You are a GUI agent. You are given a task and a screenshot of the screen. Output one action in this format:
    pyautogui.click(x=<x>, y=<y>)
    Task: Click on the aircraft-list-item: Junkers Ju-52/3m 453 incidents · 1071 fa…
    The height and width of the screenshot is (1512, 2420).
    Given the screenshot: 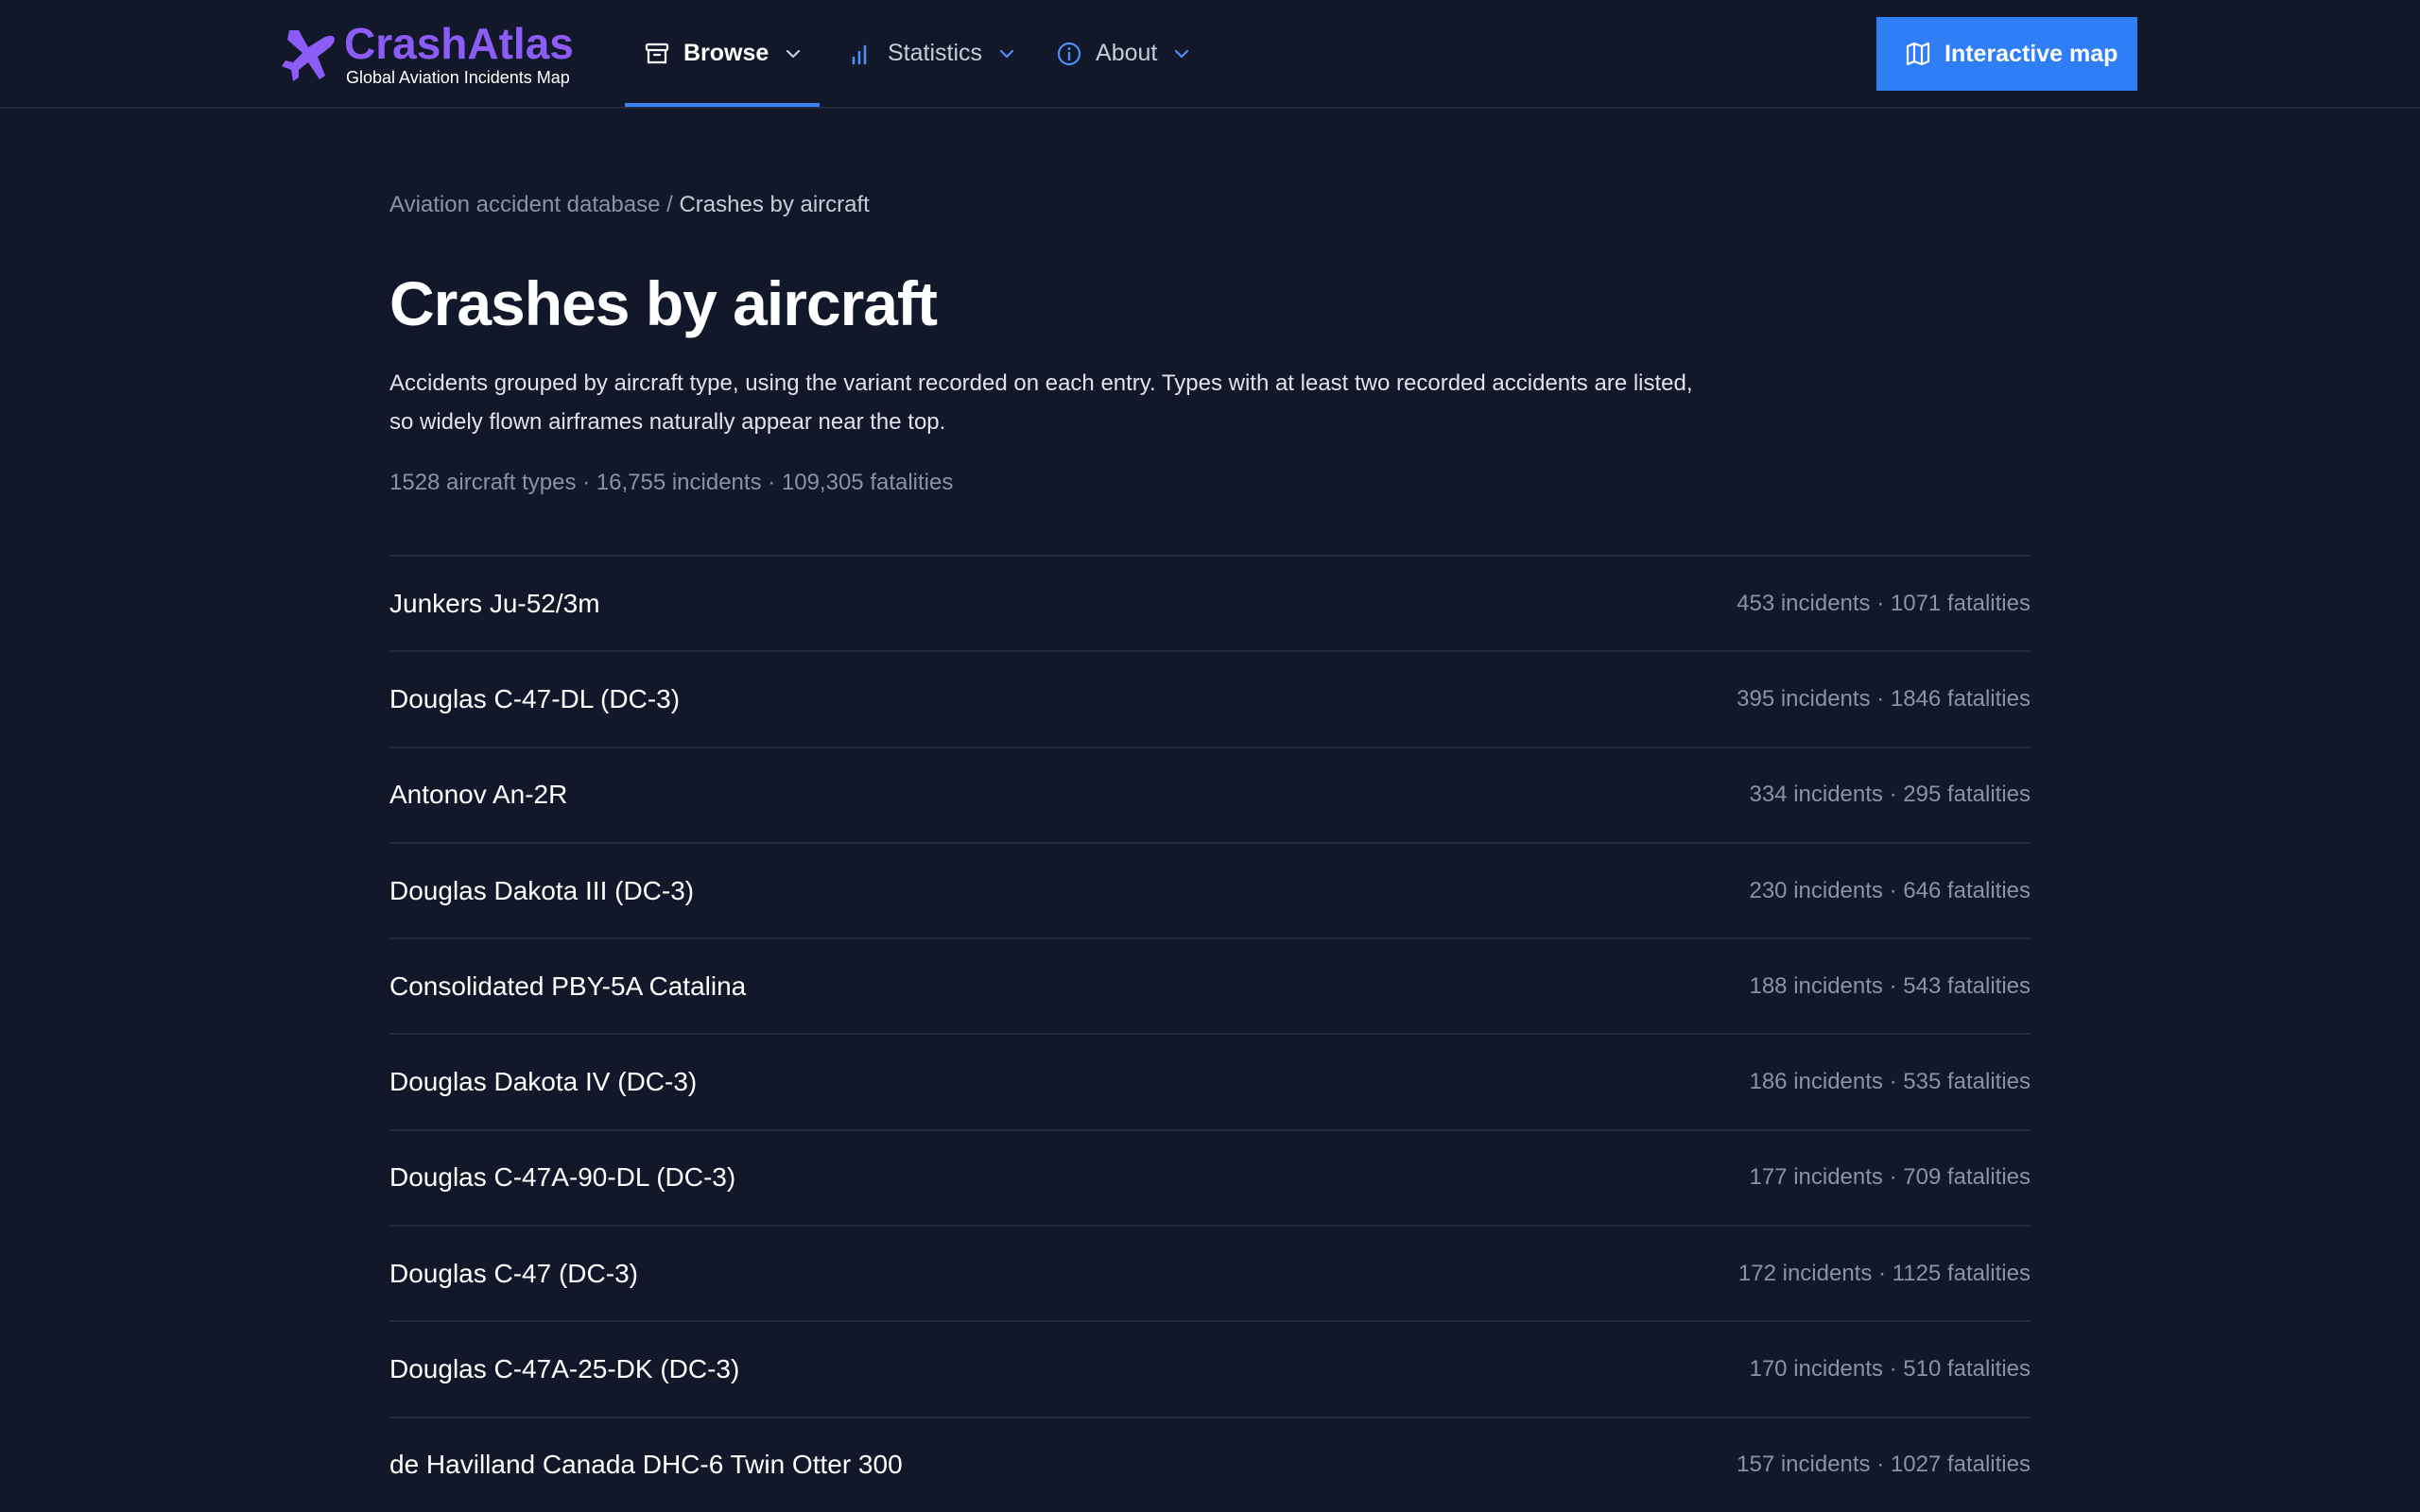 What is the action you would take?
    pyautogui.click(x=1210, y=602)
    